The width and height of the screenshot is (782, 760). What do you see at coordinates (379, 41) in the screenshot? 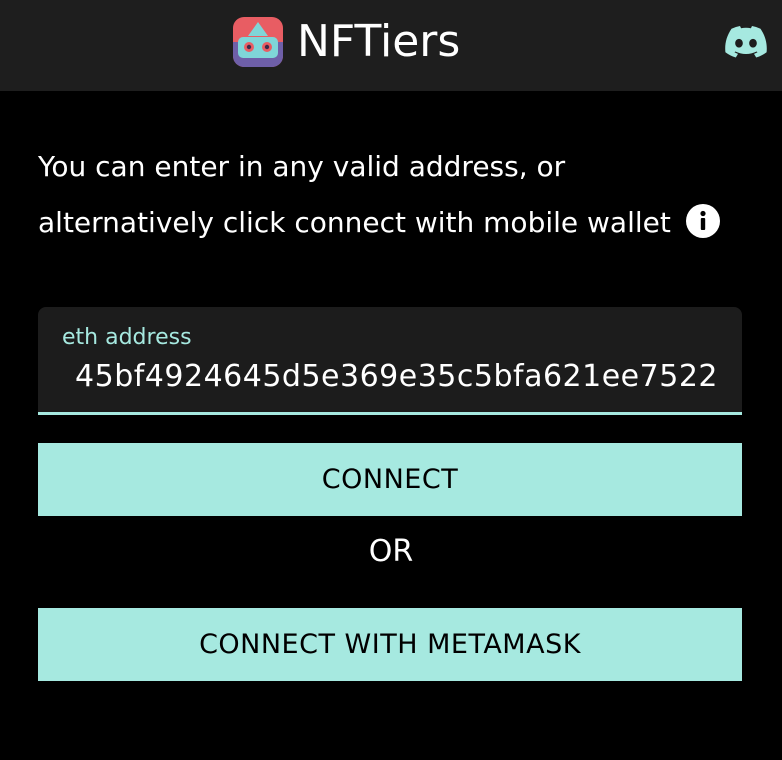
I see `brand-name: NFTiers` at bounding box center [379, 41].